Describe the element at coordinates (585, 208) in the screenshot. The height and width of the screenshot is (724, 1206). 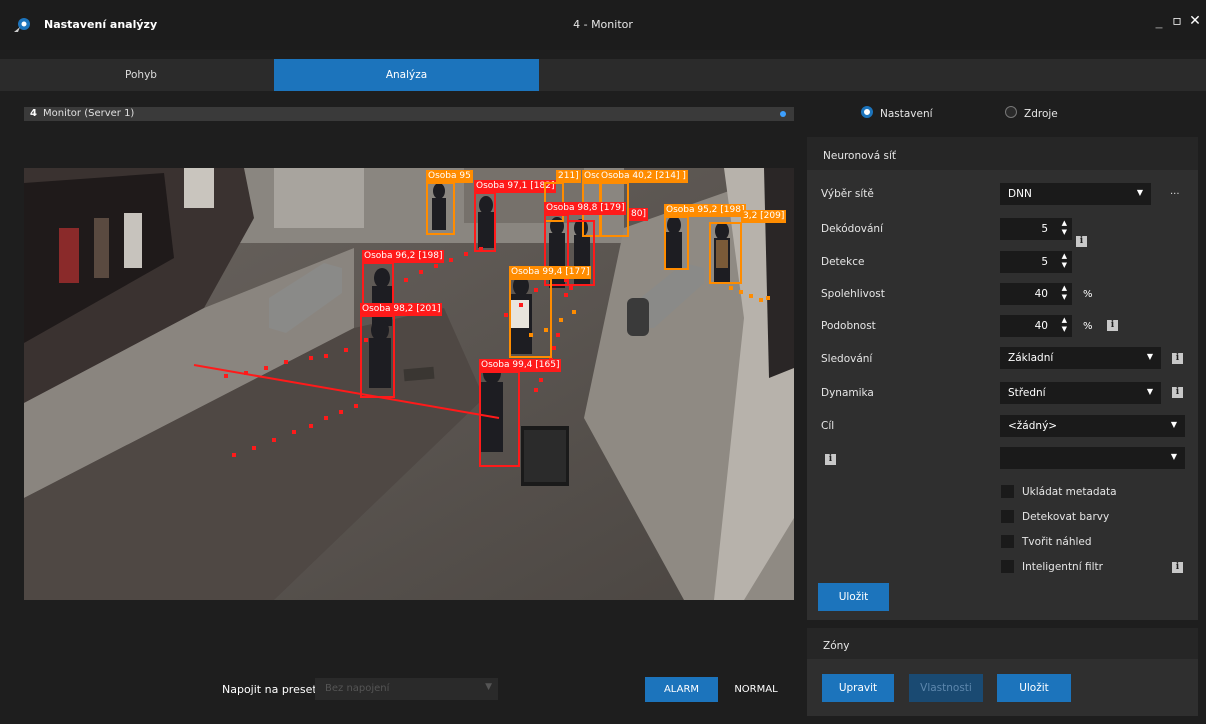
I see `detection-label: Osoba 98,8 [179]` at that location.